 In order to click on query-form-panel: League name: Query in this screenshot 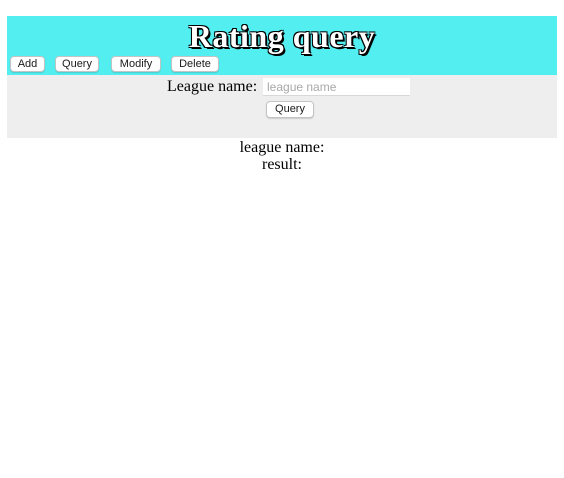, I will do `click(282, 106)`.